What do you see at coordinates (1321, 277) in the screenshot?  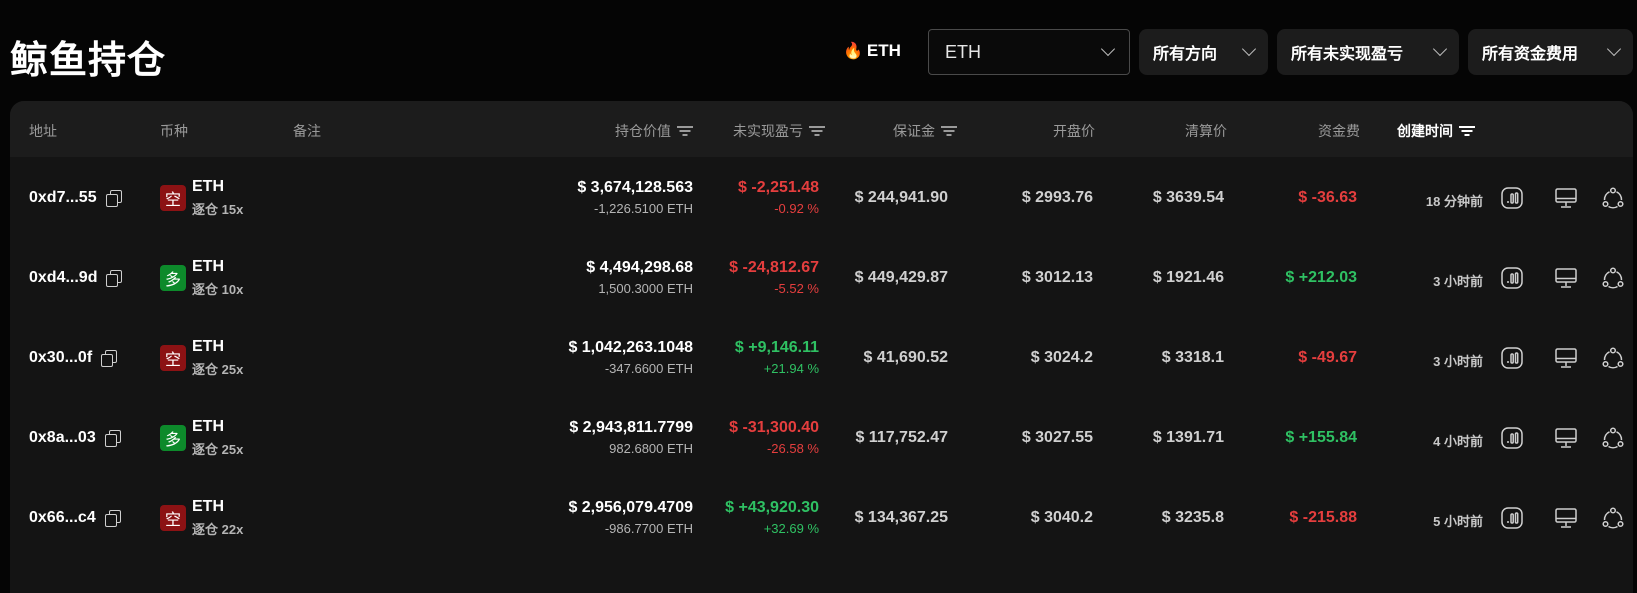 I see `funding-value: $ +212.03` at bounding box center [1321, 277].